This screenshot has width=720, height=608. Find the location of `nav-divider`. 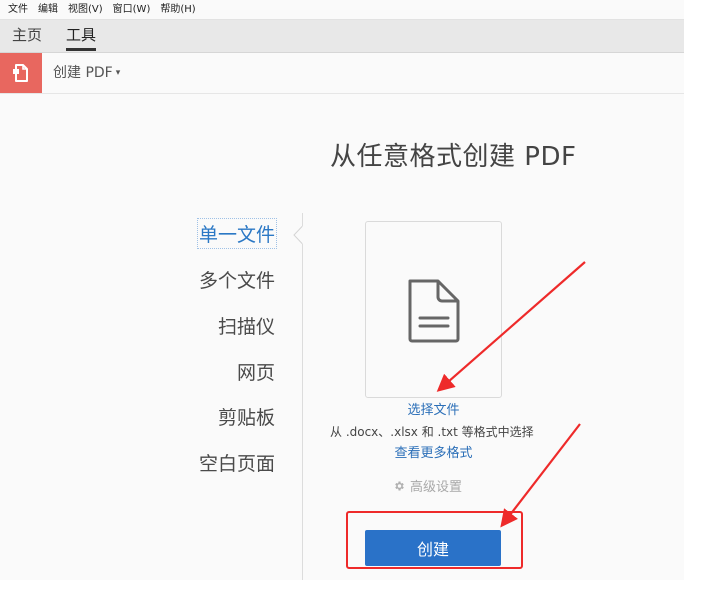

nav-divider is located at coordinates (302, 396).